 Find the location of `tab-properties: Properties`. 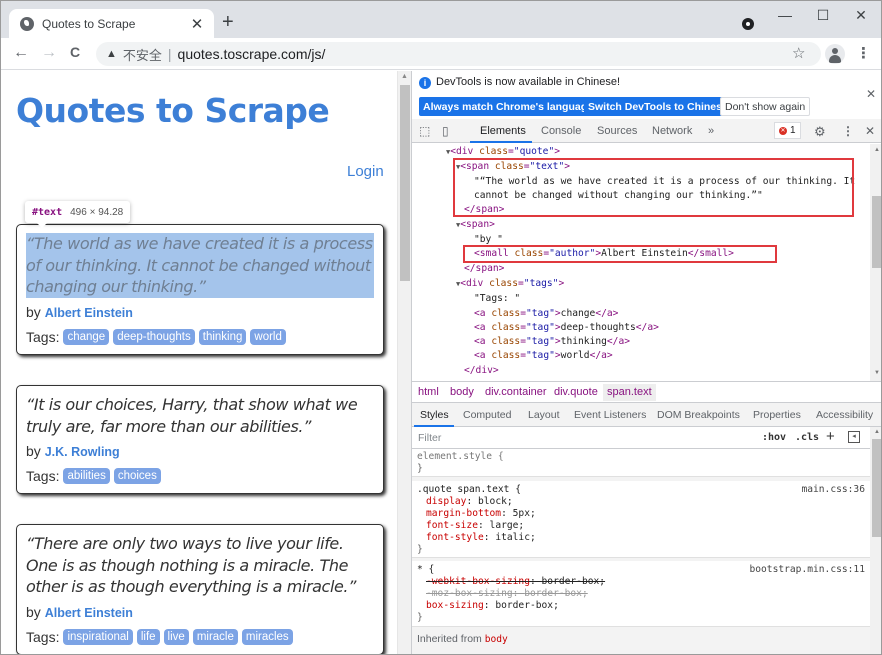

tab-properties: Properties is located at coordinates (777, 415).